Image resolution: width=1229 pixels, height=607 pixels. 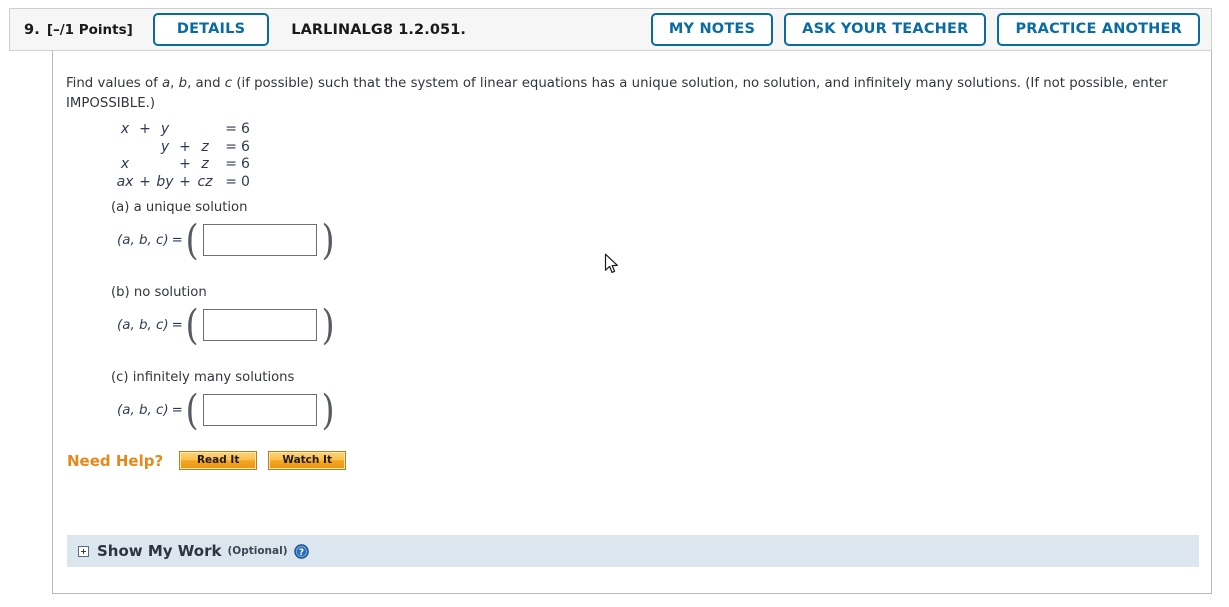 I want to click on equation-row: x + y = 6, so click(x=184, y=130).